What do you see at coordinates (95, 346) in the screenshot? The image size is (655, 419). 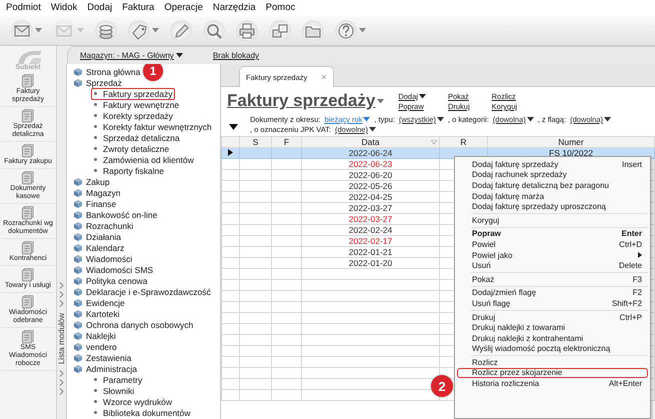 I see `tree-item: vendero` at bounding box center [95, 346].